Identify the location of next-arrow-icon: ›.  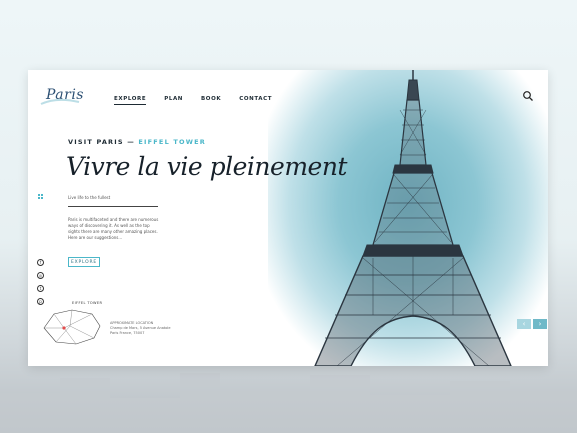
(540, 324).